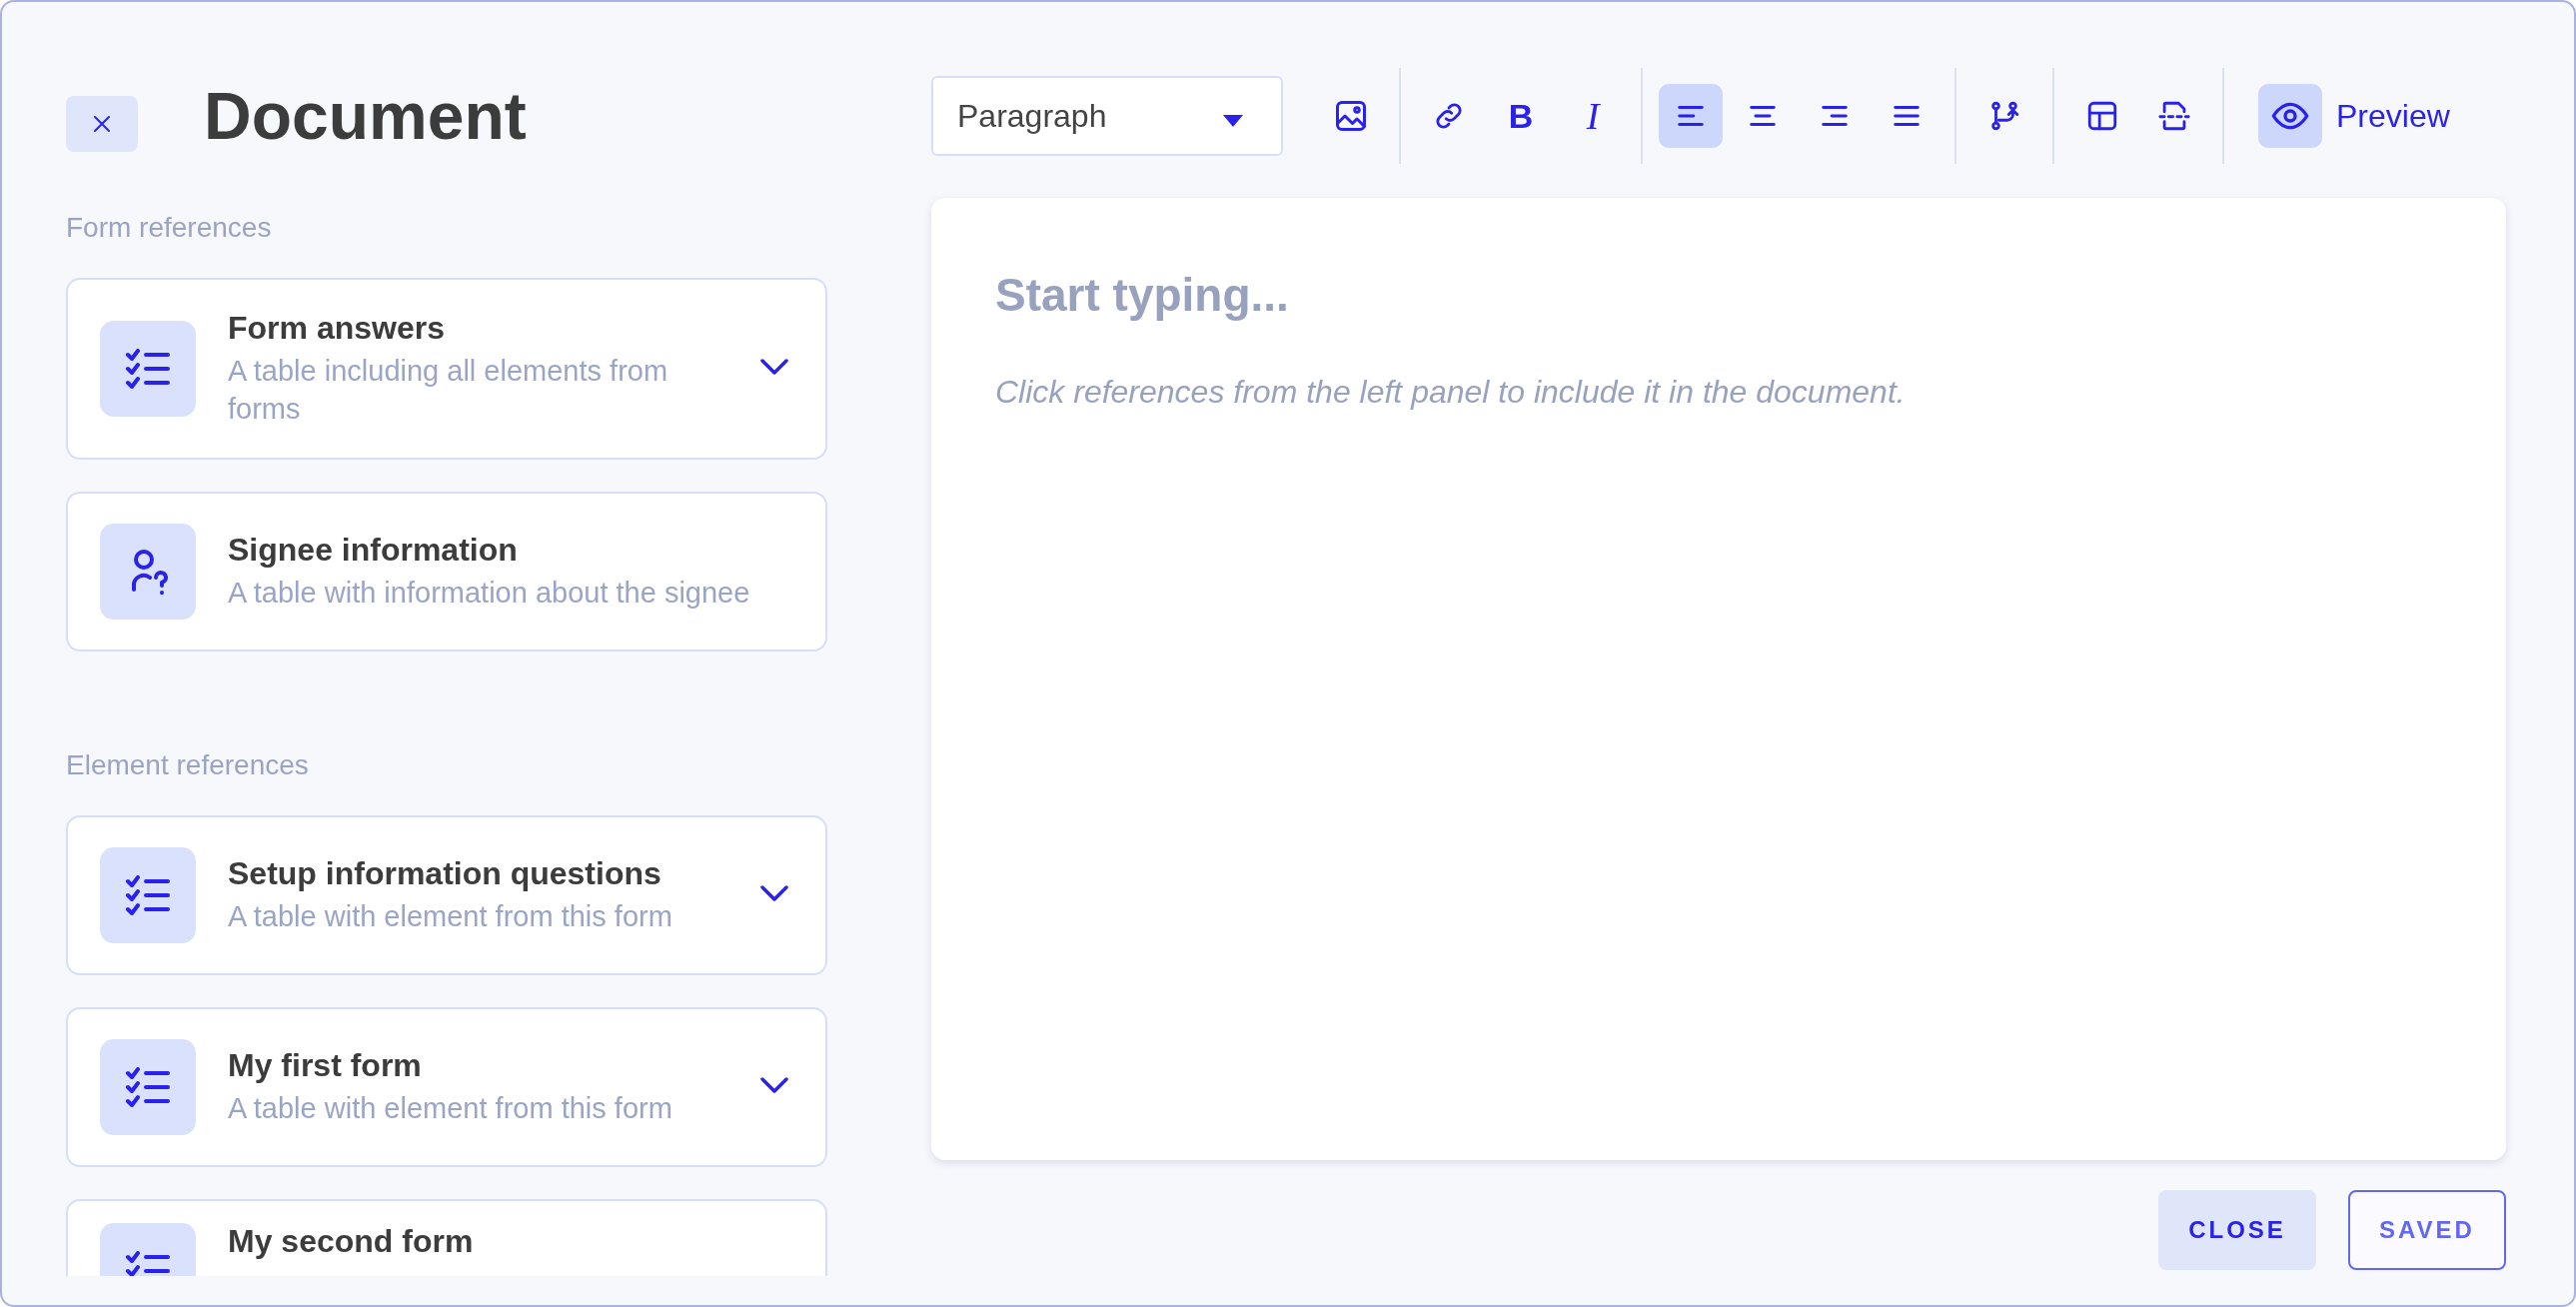 Image resolution: width=2576 pixels, height=1307 pixels. I want to click on caret-icon, so click(1233, 120).